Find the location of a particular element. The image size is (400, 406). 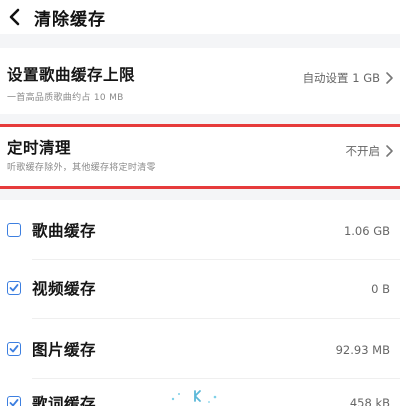

cache-item-label: 歌词缓存 is located at coordinates (64, 400).